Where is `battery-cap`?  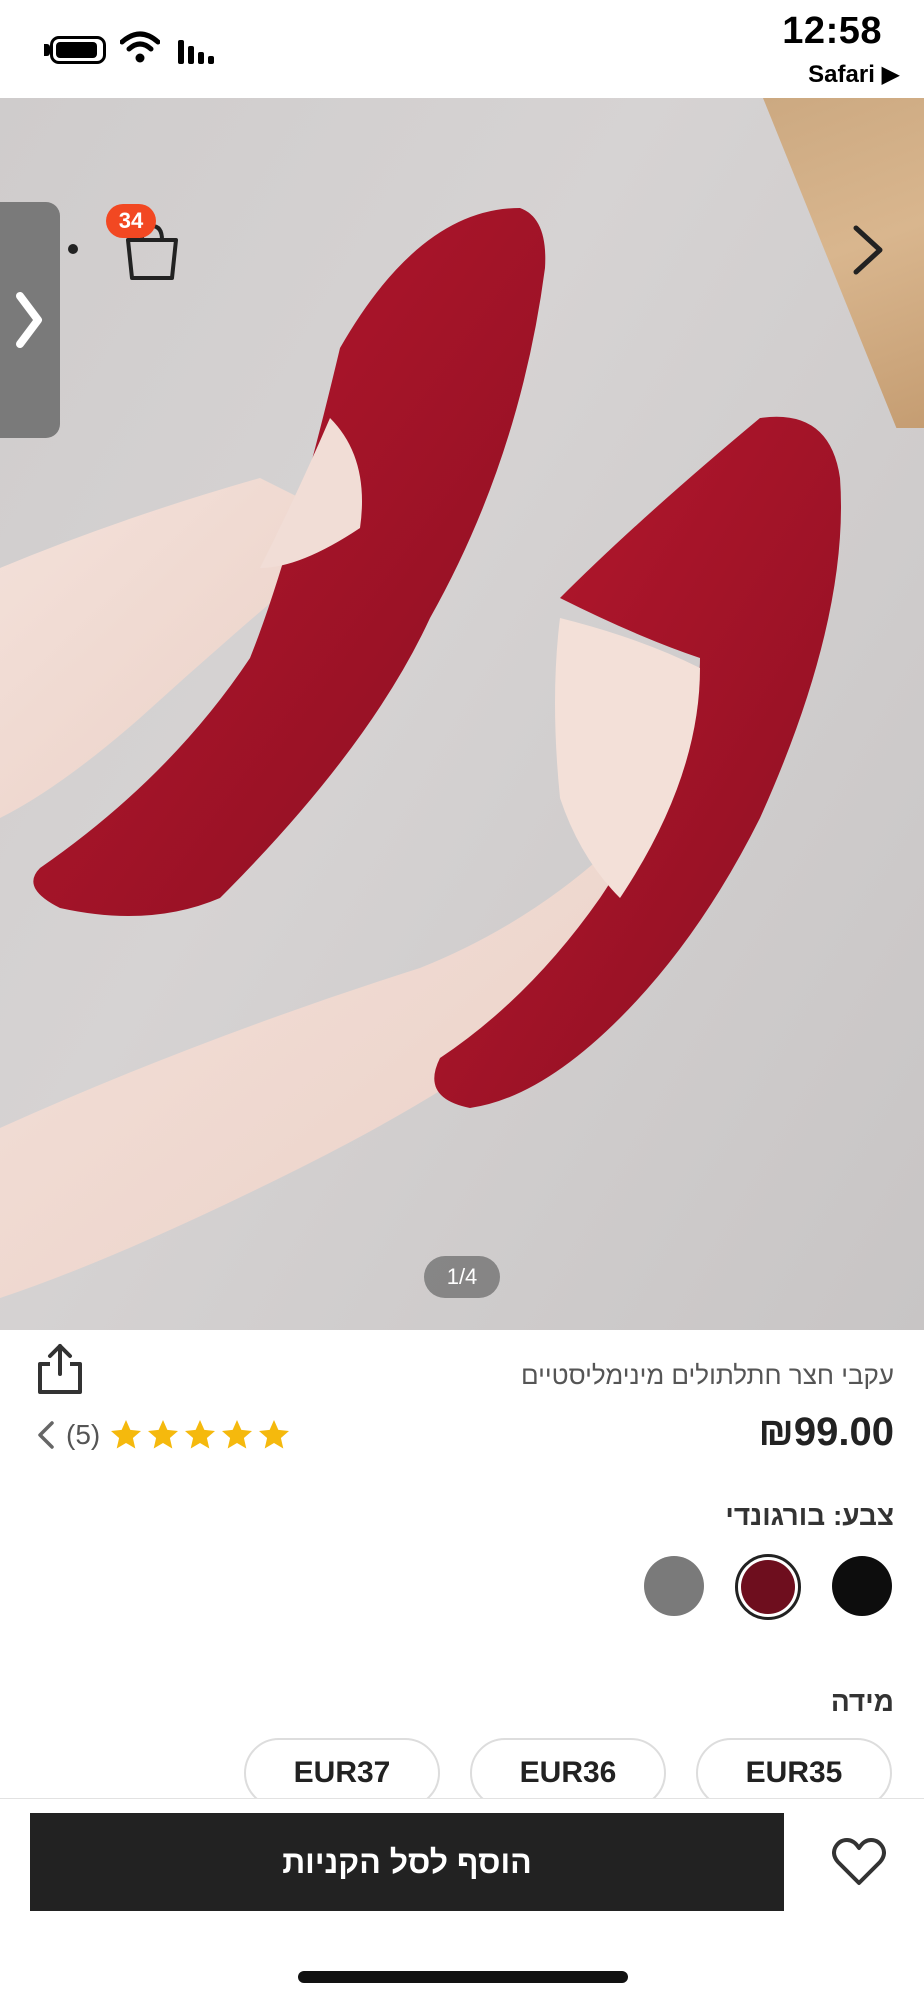
battery-cap is located at coordinates (47, 50).